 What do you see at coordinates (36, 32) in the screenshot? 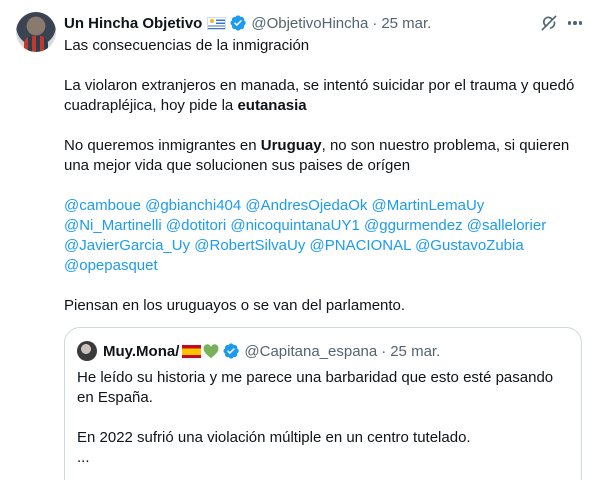
I see `author-avatar` at bounding box center [36, 32].